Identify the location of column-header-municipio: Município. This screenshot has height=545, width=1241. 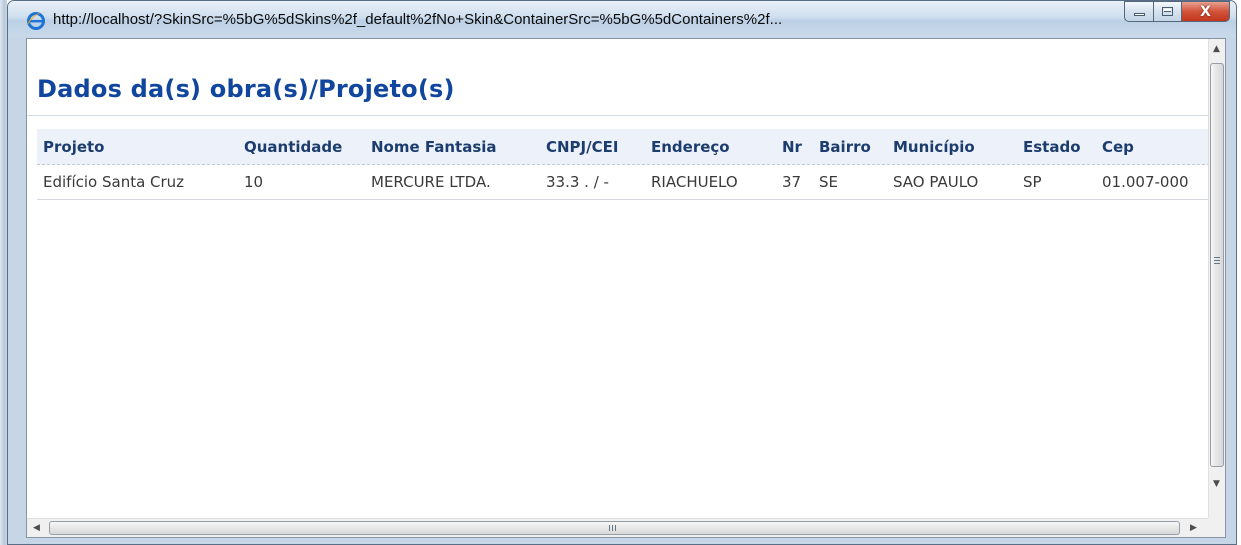
(934, 147).